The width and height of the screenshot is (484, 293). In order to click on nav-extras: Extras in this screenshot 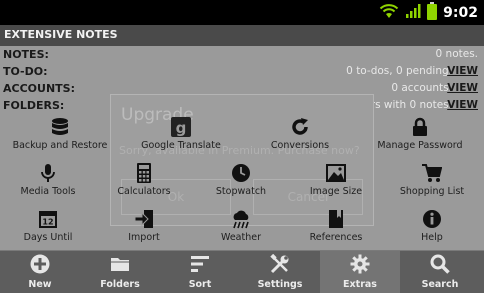, I will do `click(360, 272)`.